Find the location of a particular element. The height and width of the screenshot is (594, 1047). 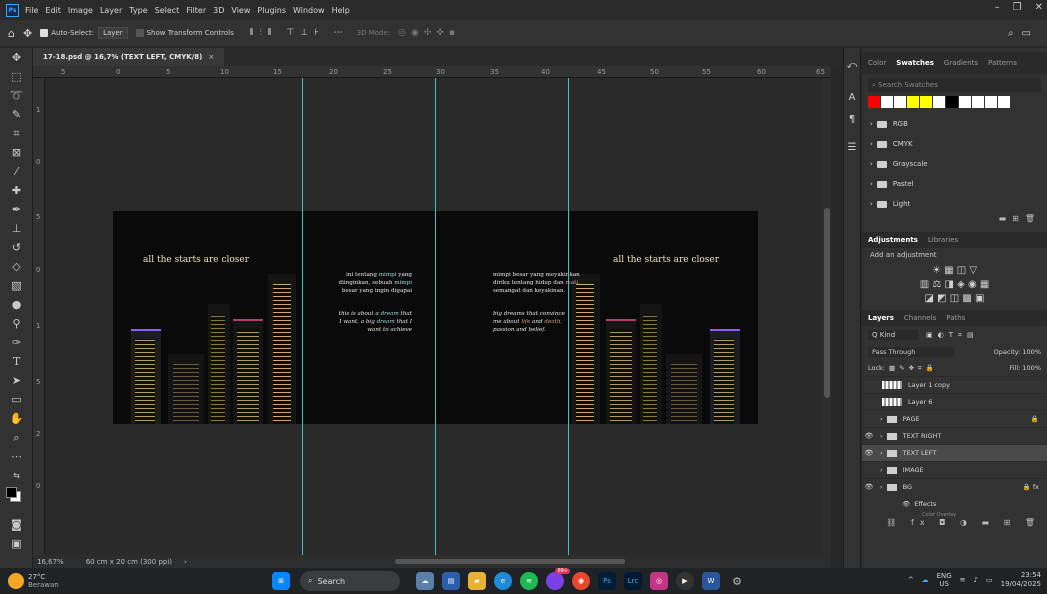

frame-tool-icon: ⊠ is located at coordinates (16, 152).